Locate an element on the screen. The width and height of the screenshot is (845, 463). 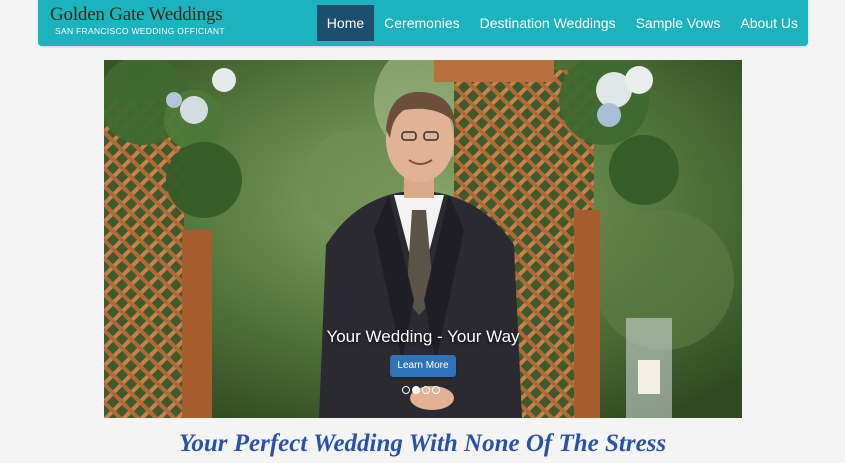
learn-more-button: Learn More is located at coordinates (423, 366).